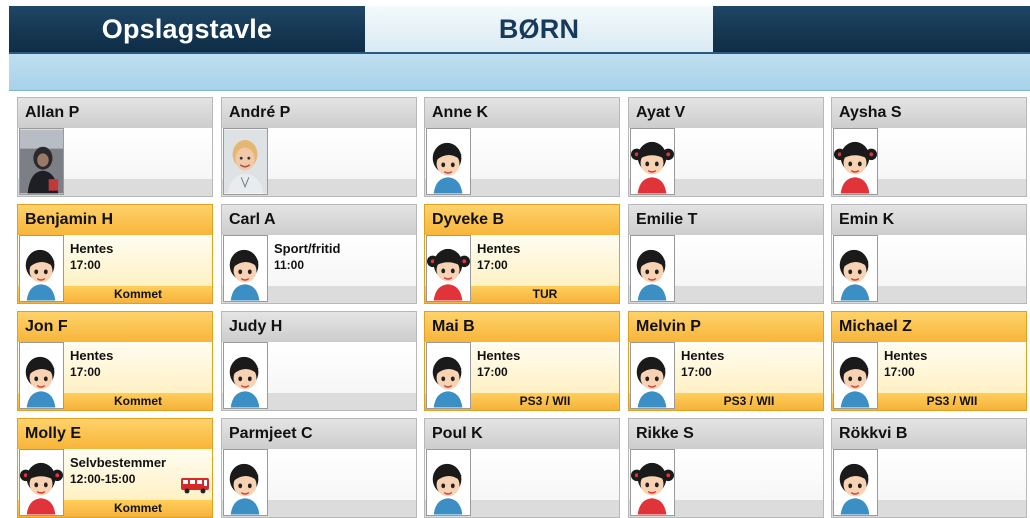 The image size is (1030, 518). What do you see at coordinates (545, 294) in the screenshot?
I see `footer-label: TUR` at bounding box center [545, 294].